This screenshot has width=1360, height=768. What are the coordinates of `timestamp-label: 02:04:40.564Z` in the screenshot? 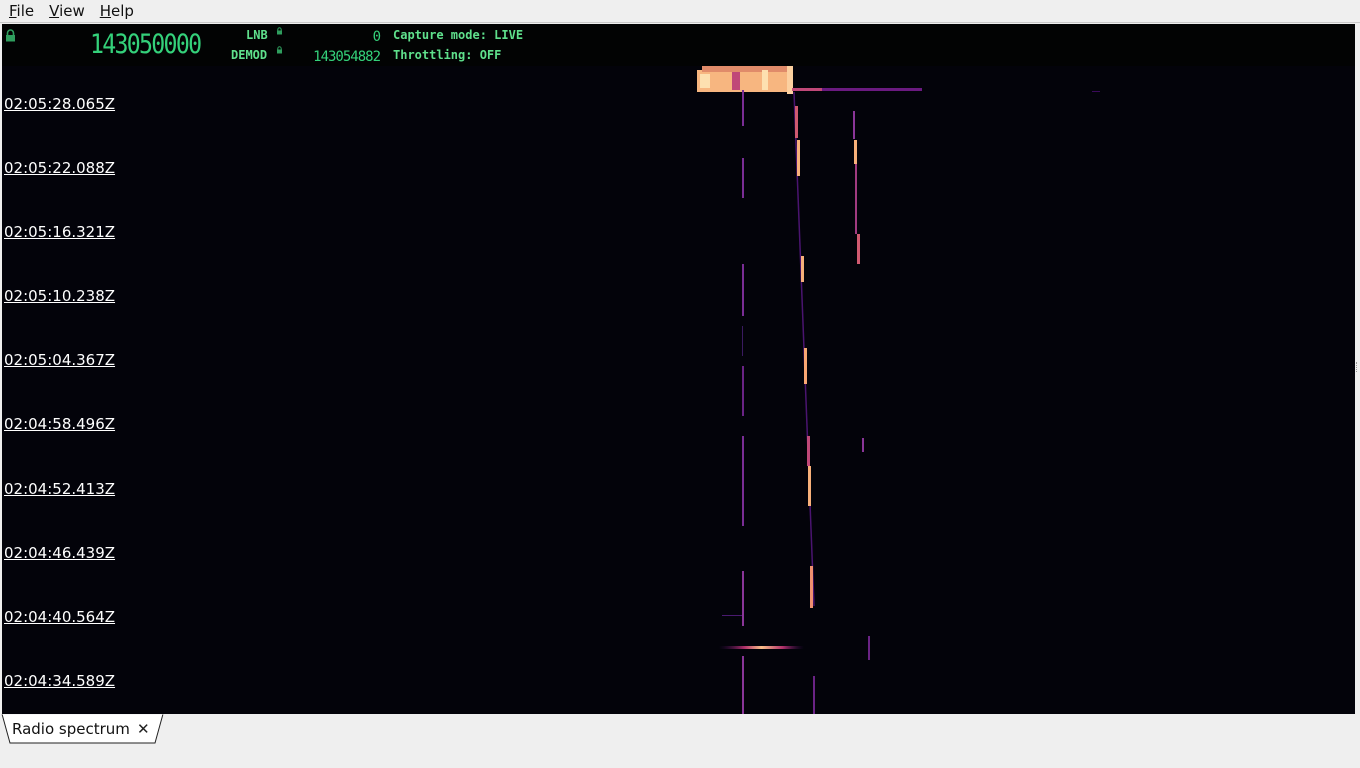 It's located at (60, 617).